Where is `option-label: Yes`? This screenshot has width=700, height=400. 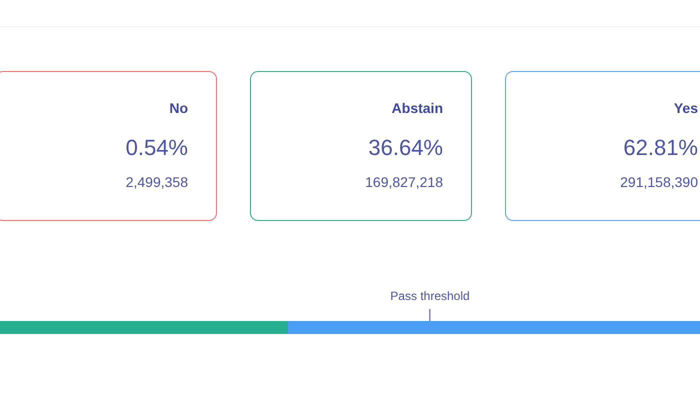 option-label: Yes is located at coordinates (686, 108).